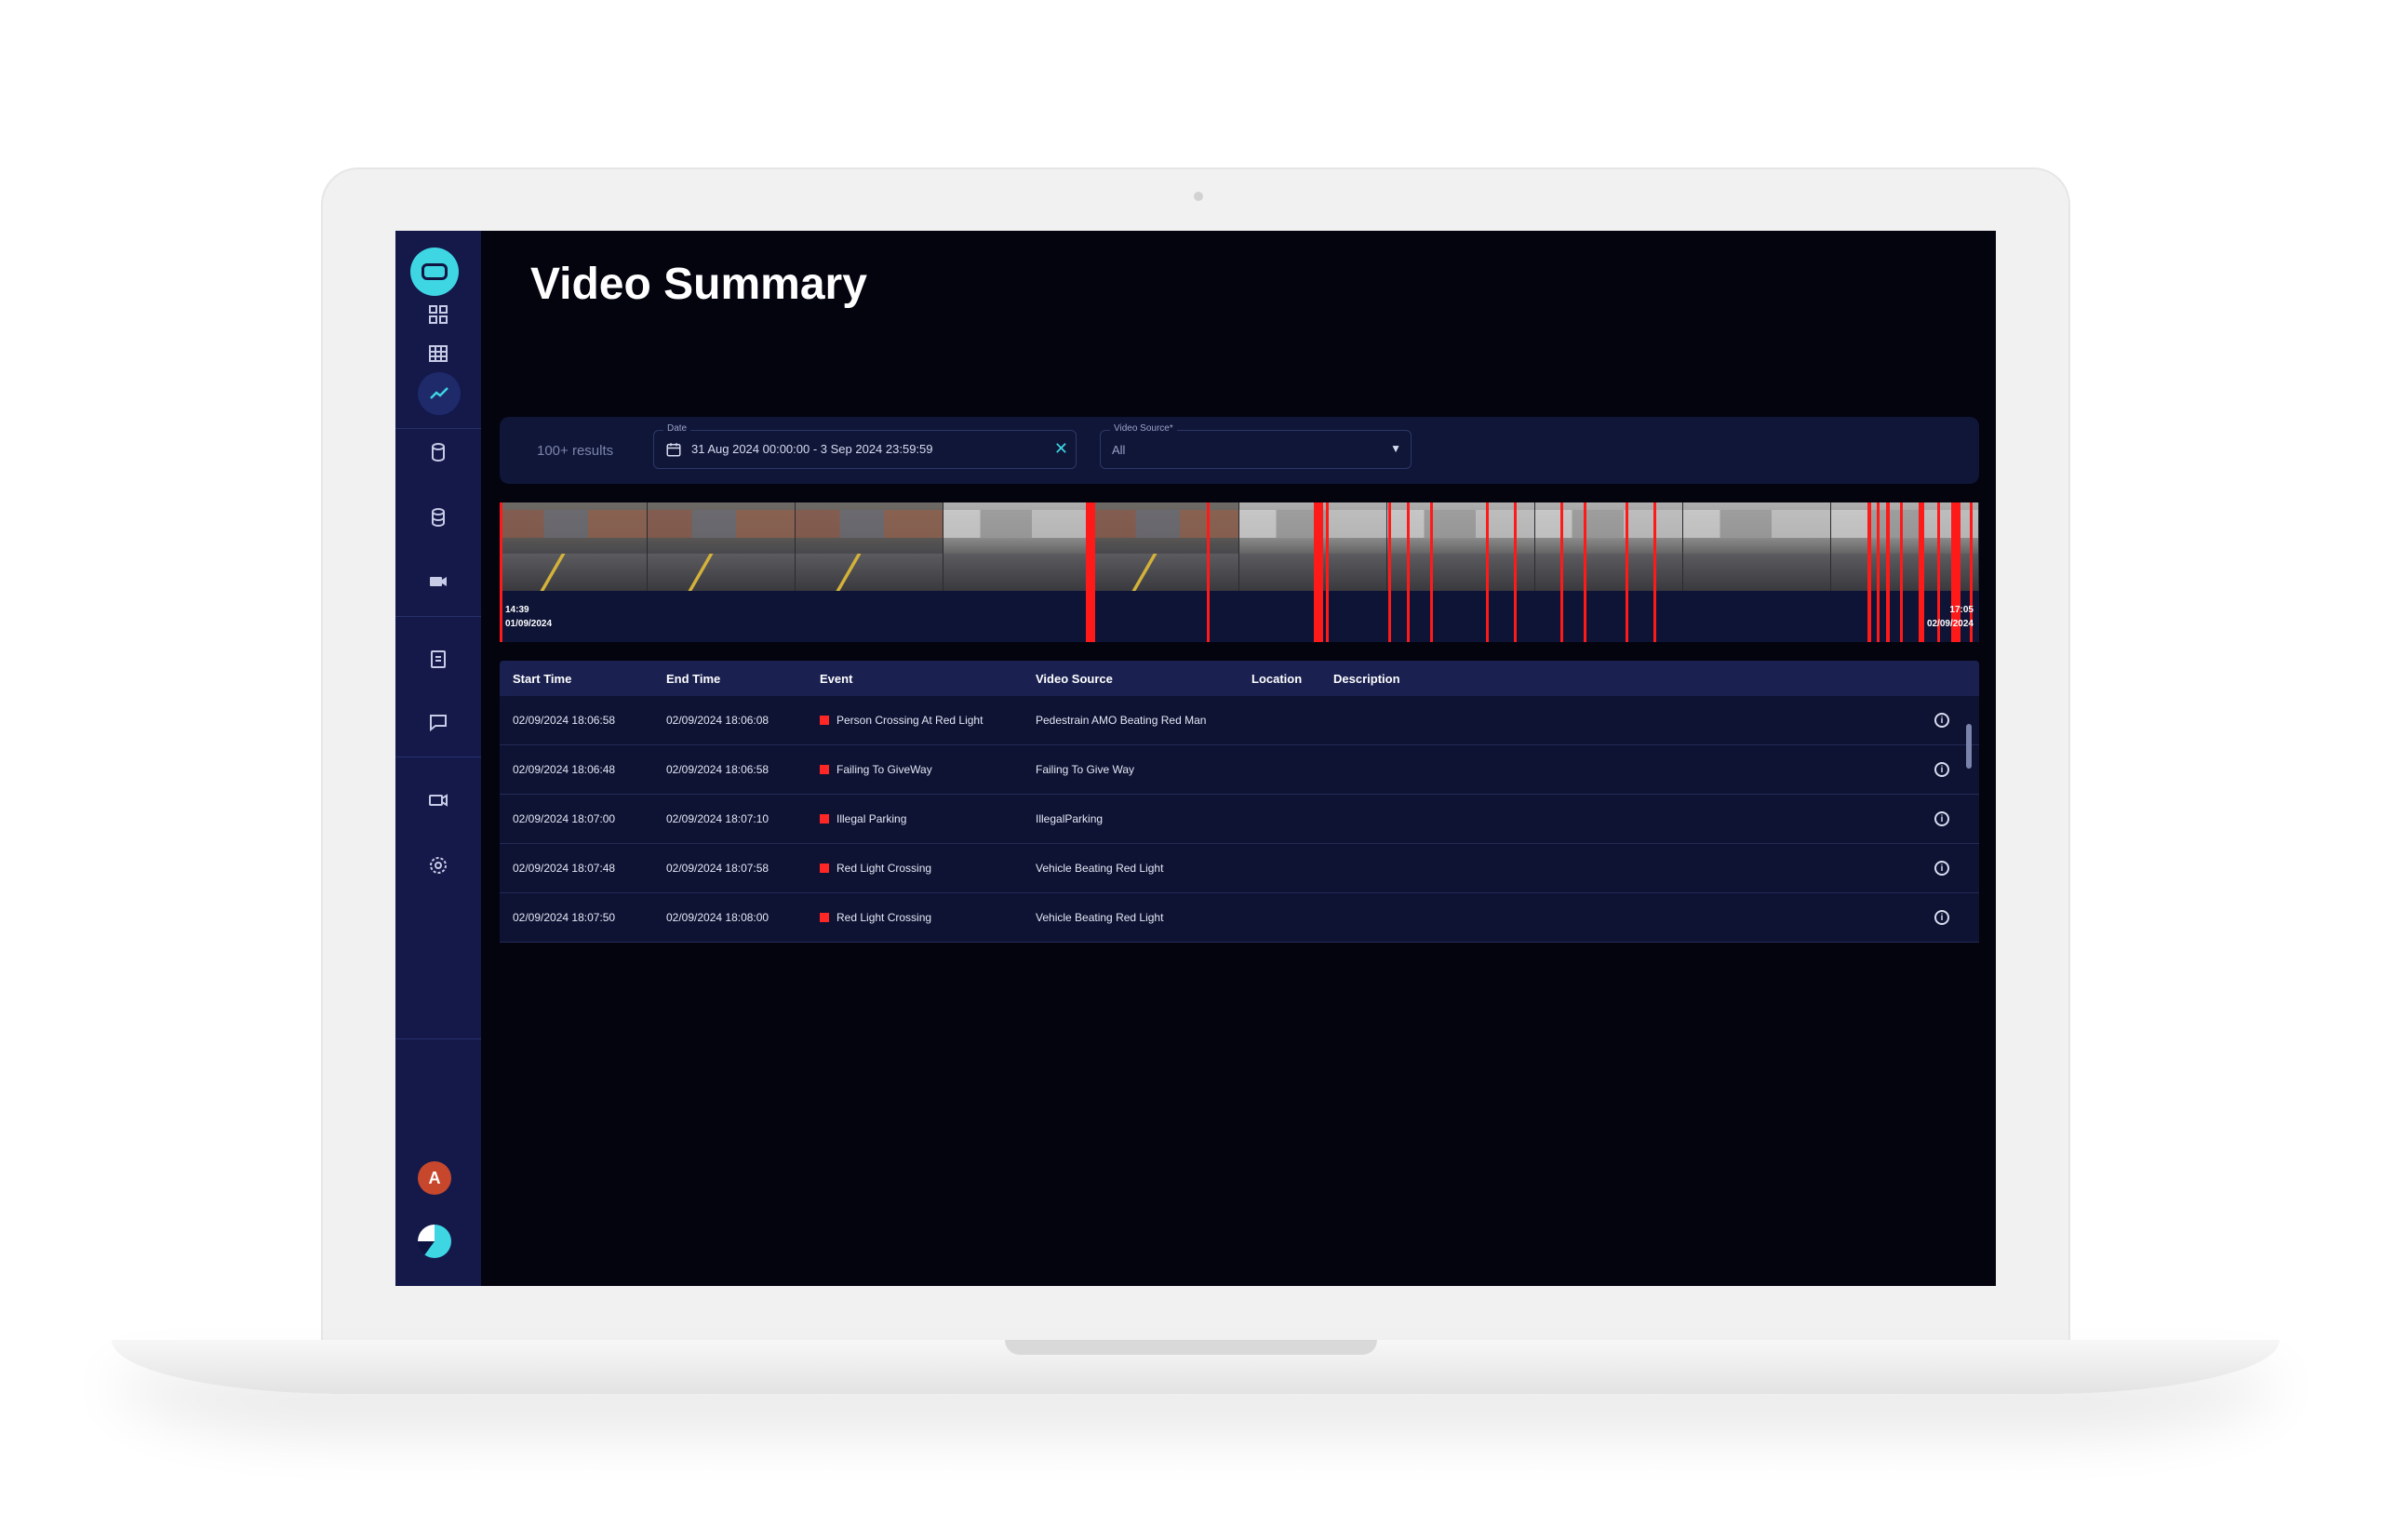 The image size is (2382, 1540). I want to click on settings-icon, so click(438, 865).